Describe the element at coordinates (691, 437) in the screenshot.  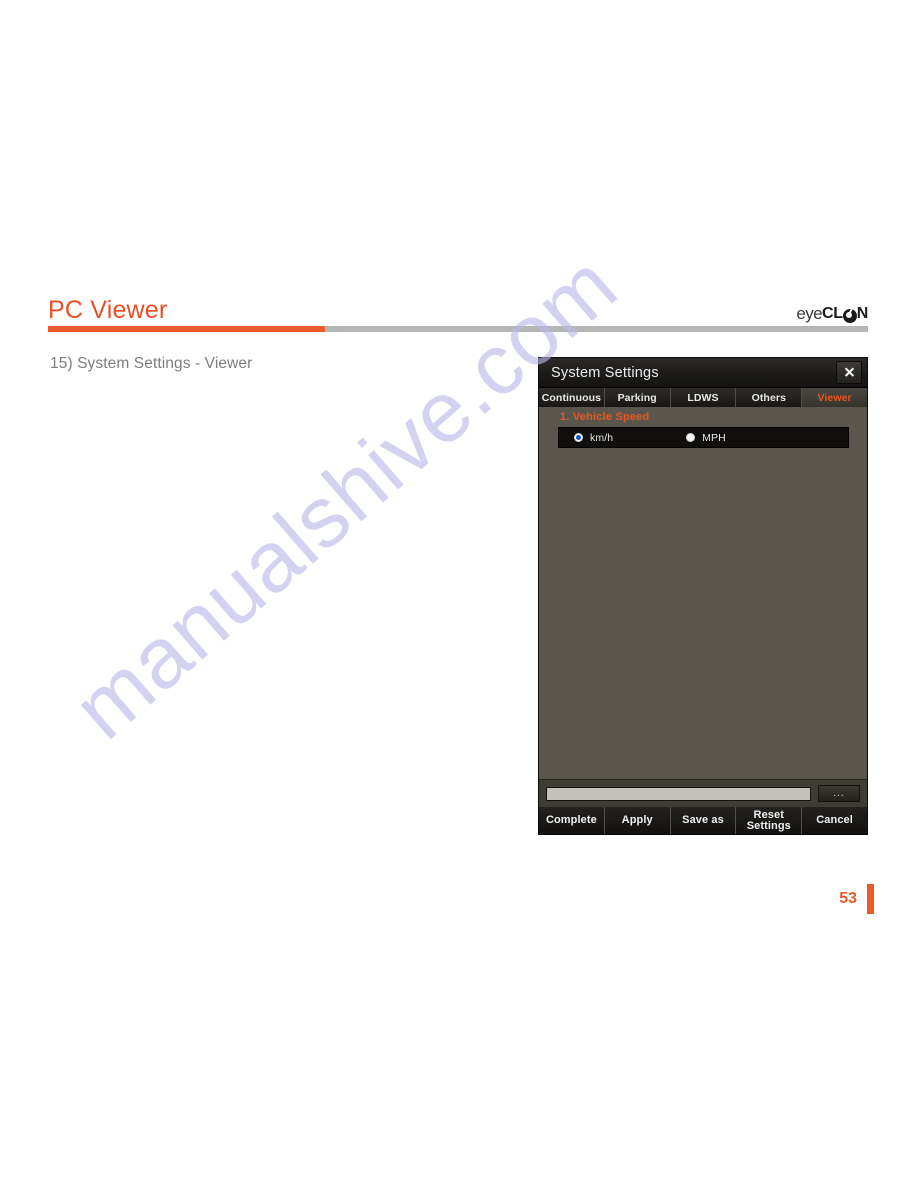
I see `radio-dot-mph-icon` at that location.